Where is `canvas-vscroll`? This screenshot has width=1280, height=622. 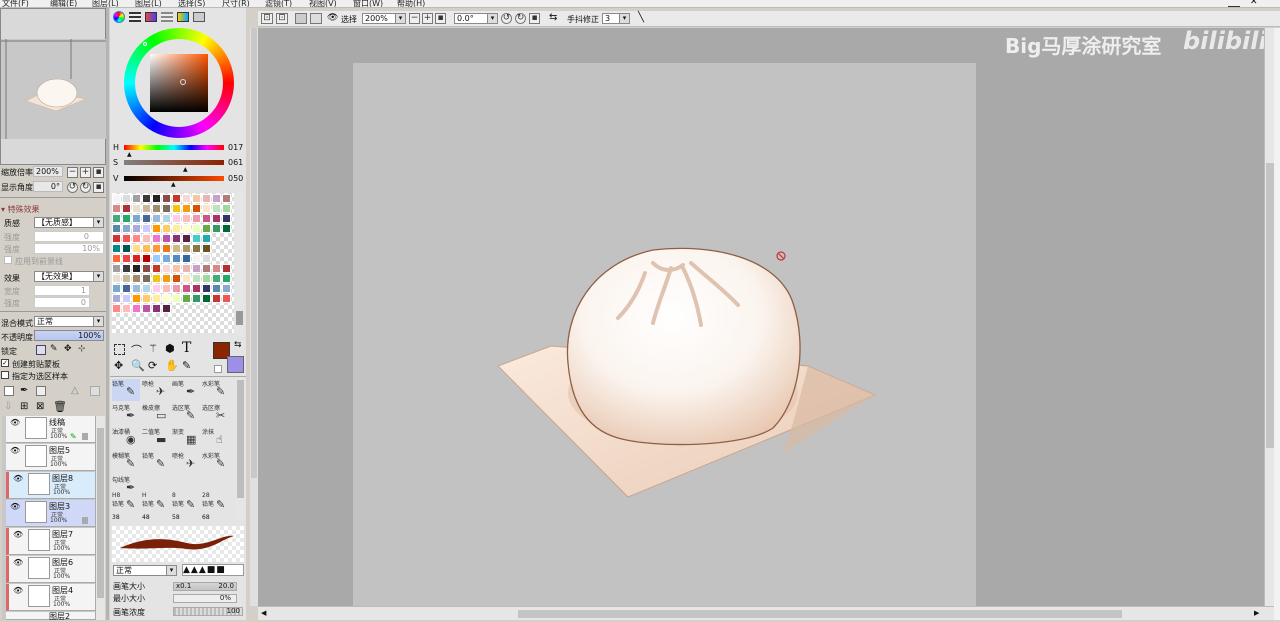
canvas-vscroll is located at coordinates (1269, 317).